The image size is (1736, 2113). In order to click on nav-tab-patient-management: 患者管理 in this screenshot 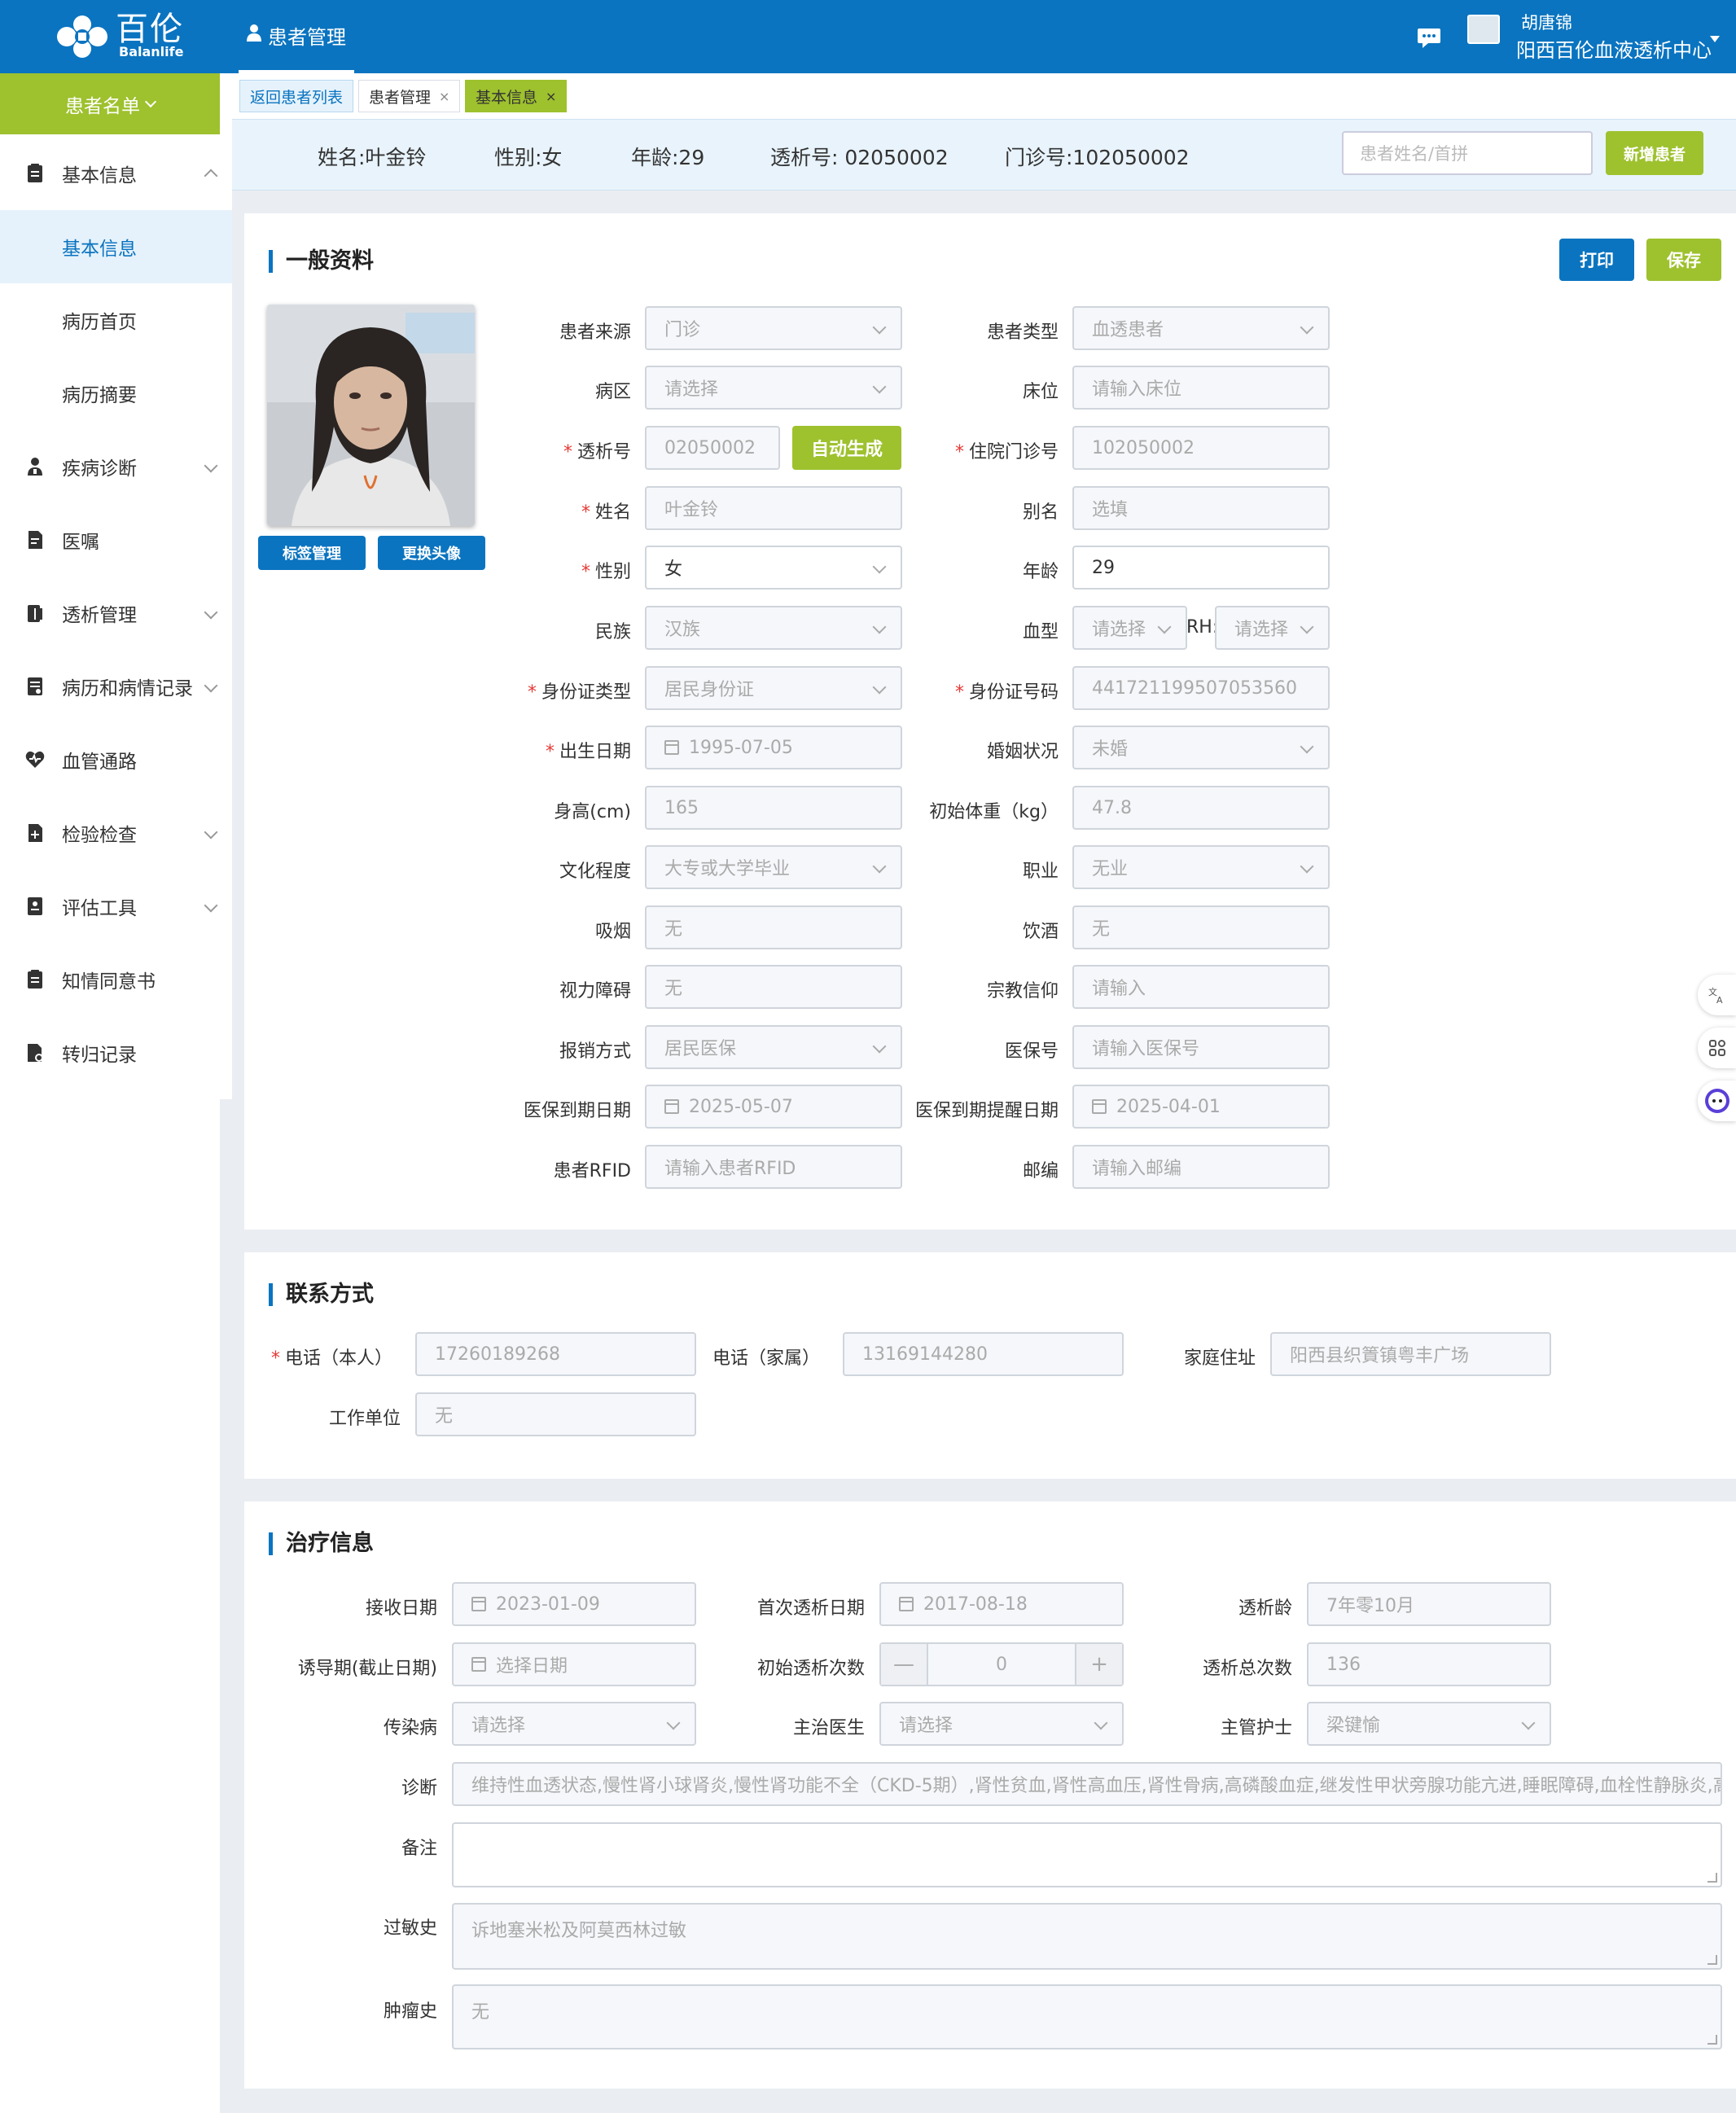, I will do `click(296, 36)`.